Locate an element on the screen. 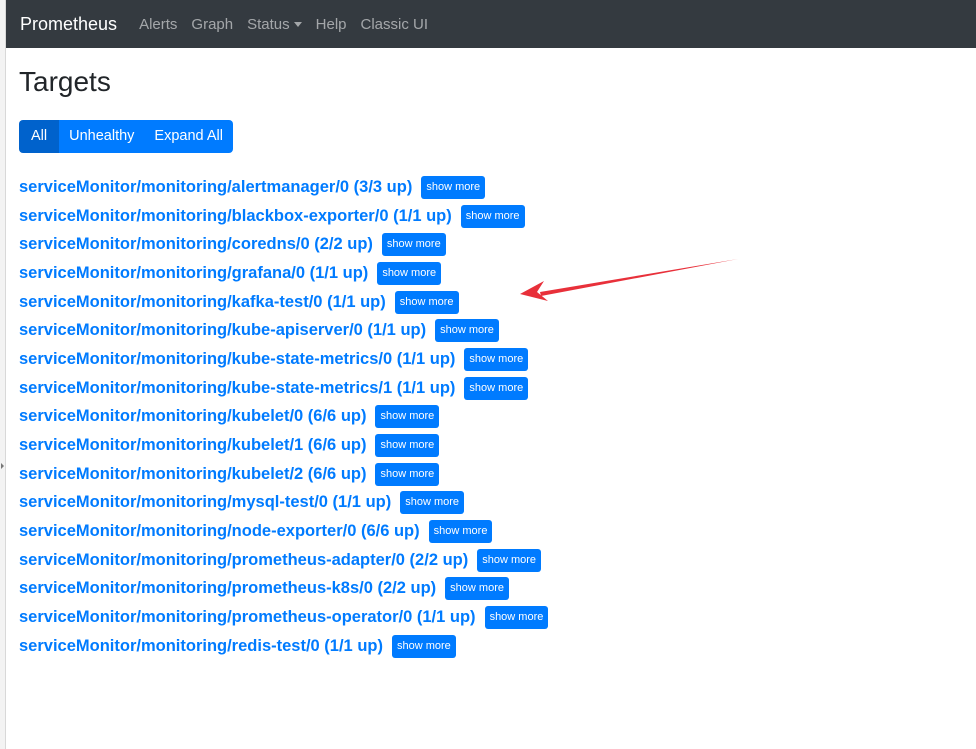  left-panel-edge is located at coordinates (3, 374).